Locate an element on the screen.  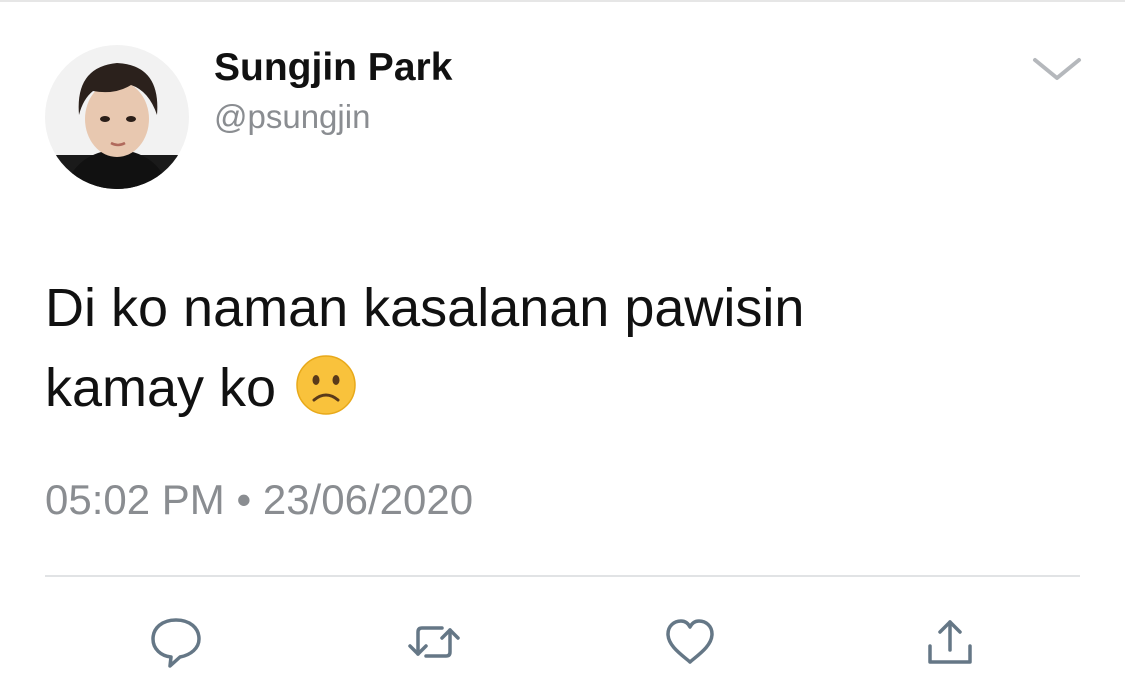
retweet-button is located at coordinates (434, 642).